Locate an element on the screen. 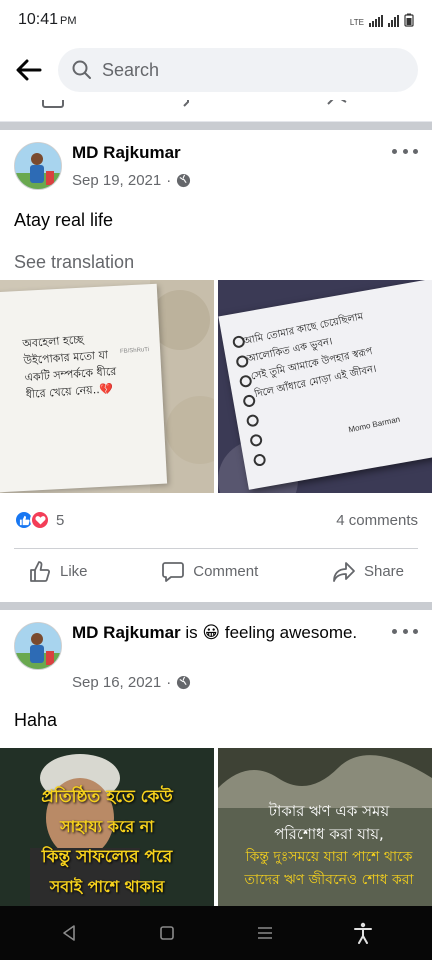 This screenshot has width=432, height=960. post-date: Sep 19, 2021 is located at coordinates (116, 180).